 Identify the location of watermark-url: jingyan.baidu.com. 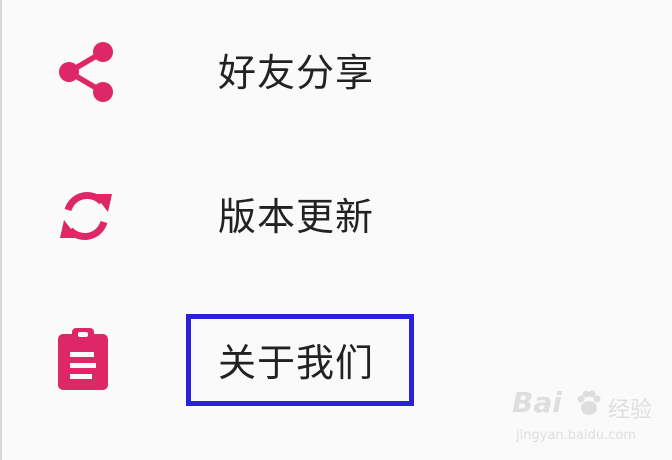
(576, 435).